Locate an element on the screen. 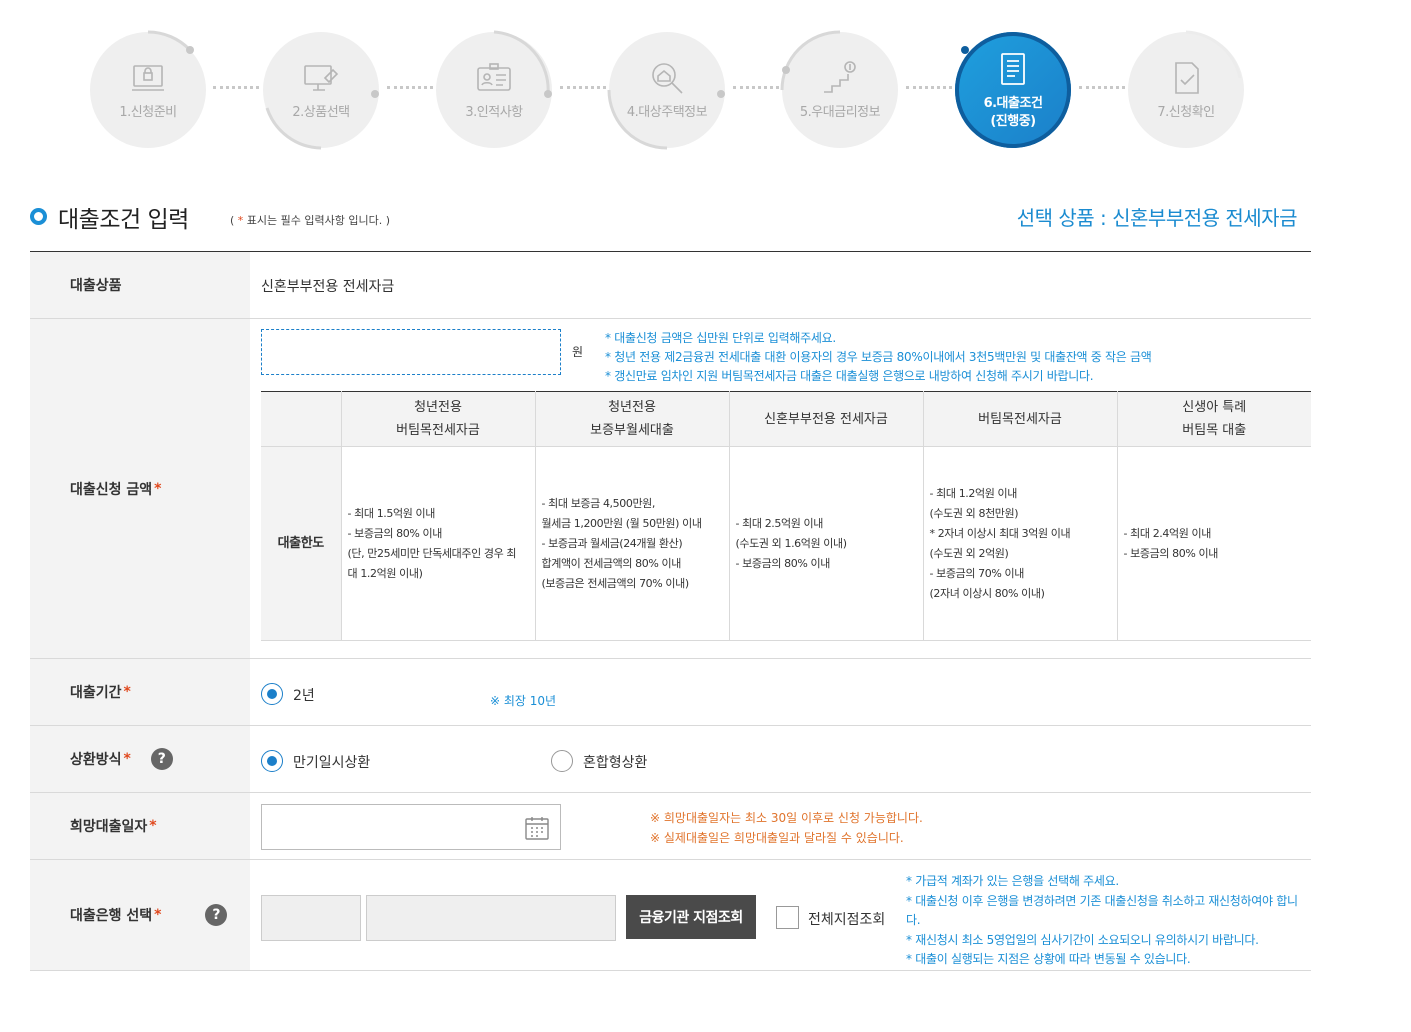 The width and height of the screenshot is (1411, 1032). step-3: 3.인적사항 is located at coordinates (494, 89).